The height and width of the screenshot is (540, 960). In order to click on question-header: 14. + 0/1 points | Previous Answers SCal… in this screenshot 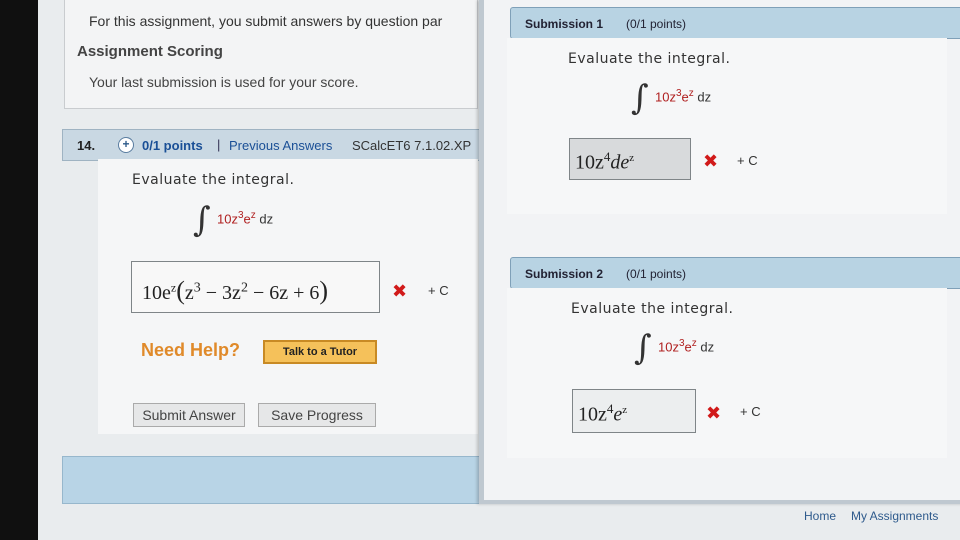, I will do `click(273, 145)`.